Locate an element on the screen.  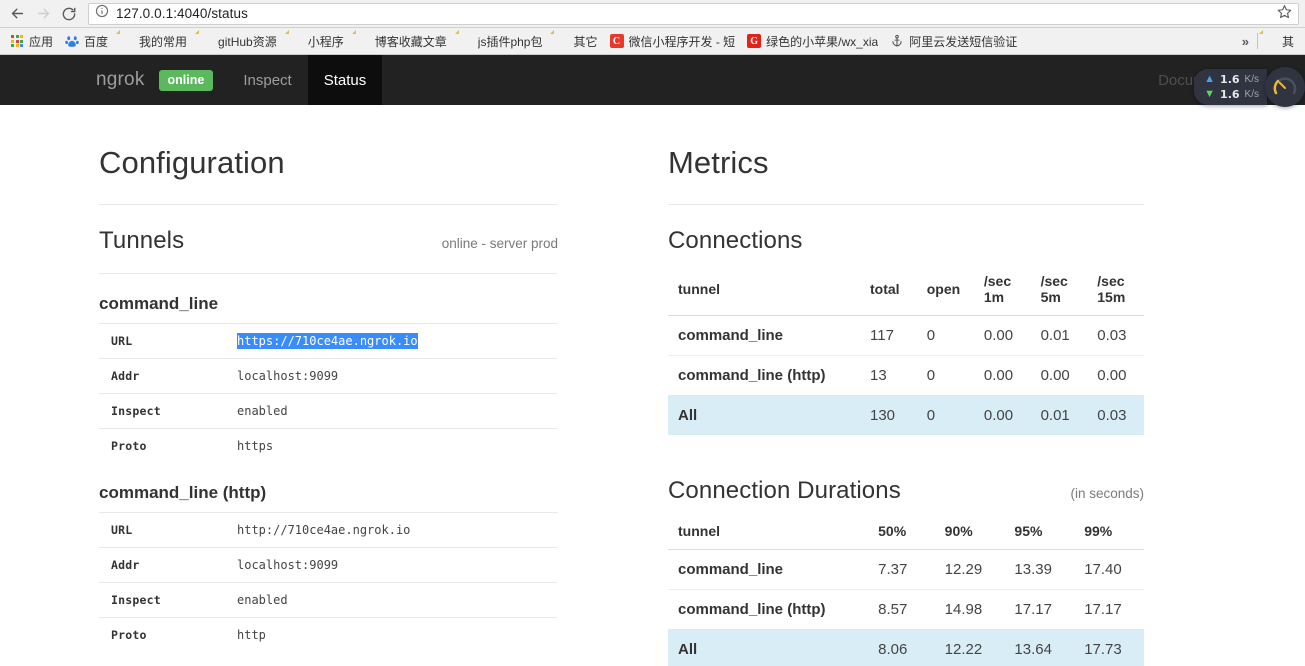
connections-heading: Connections is located at coordinates (735, 240).